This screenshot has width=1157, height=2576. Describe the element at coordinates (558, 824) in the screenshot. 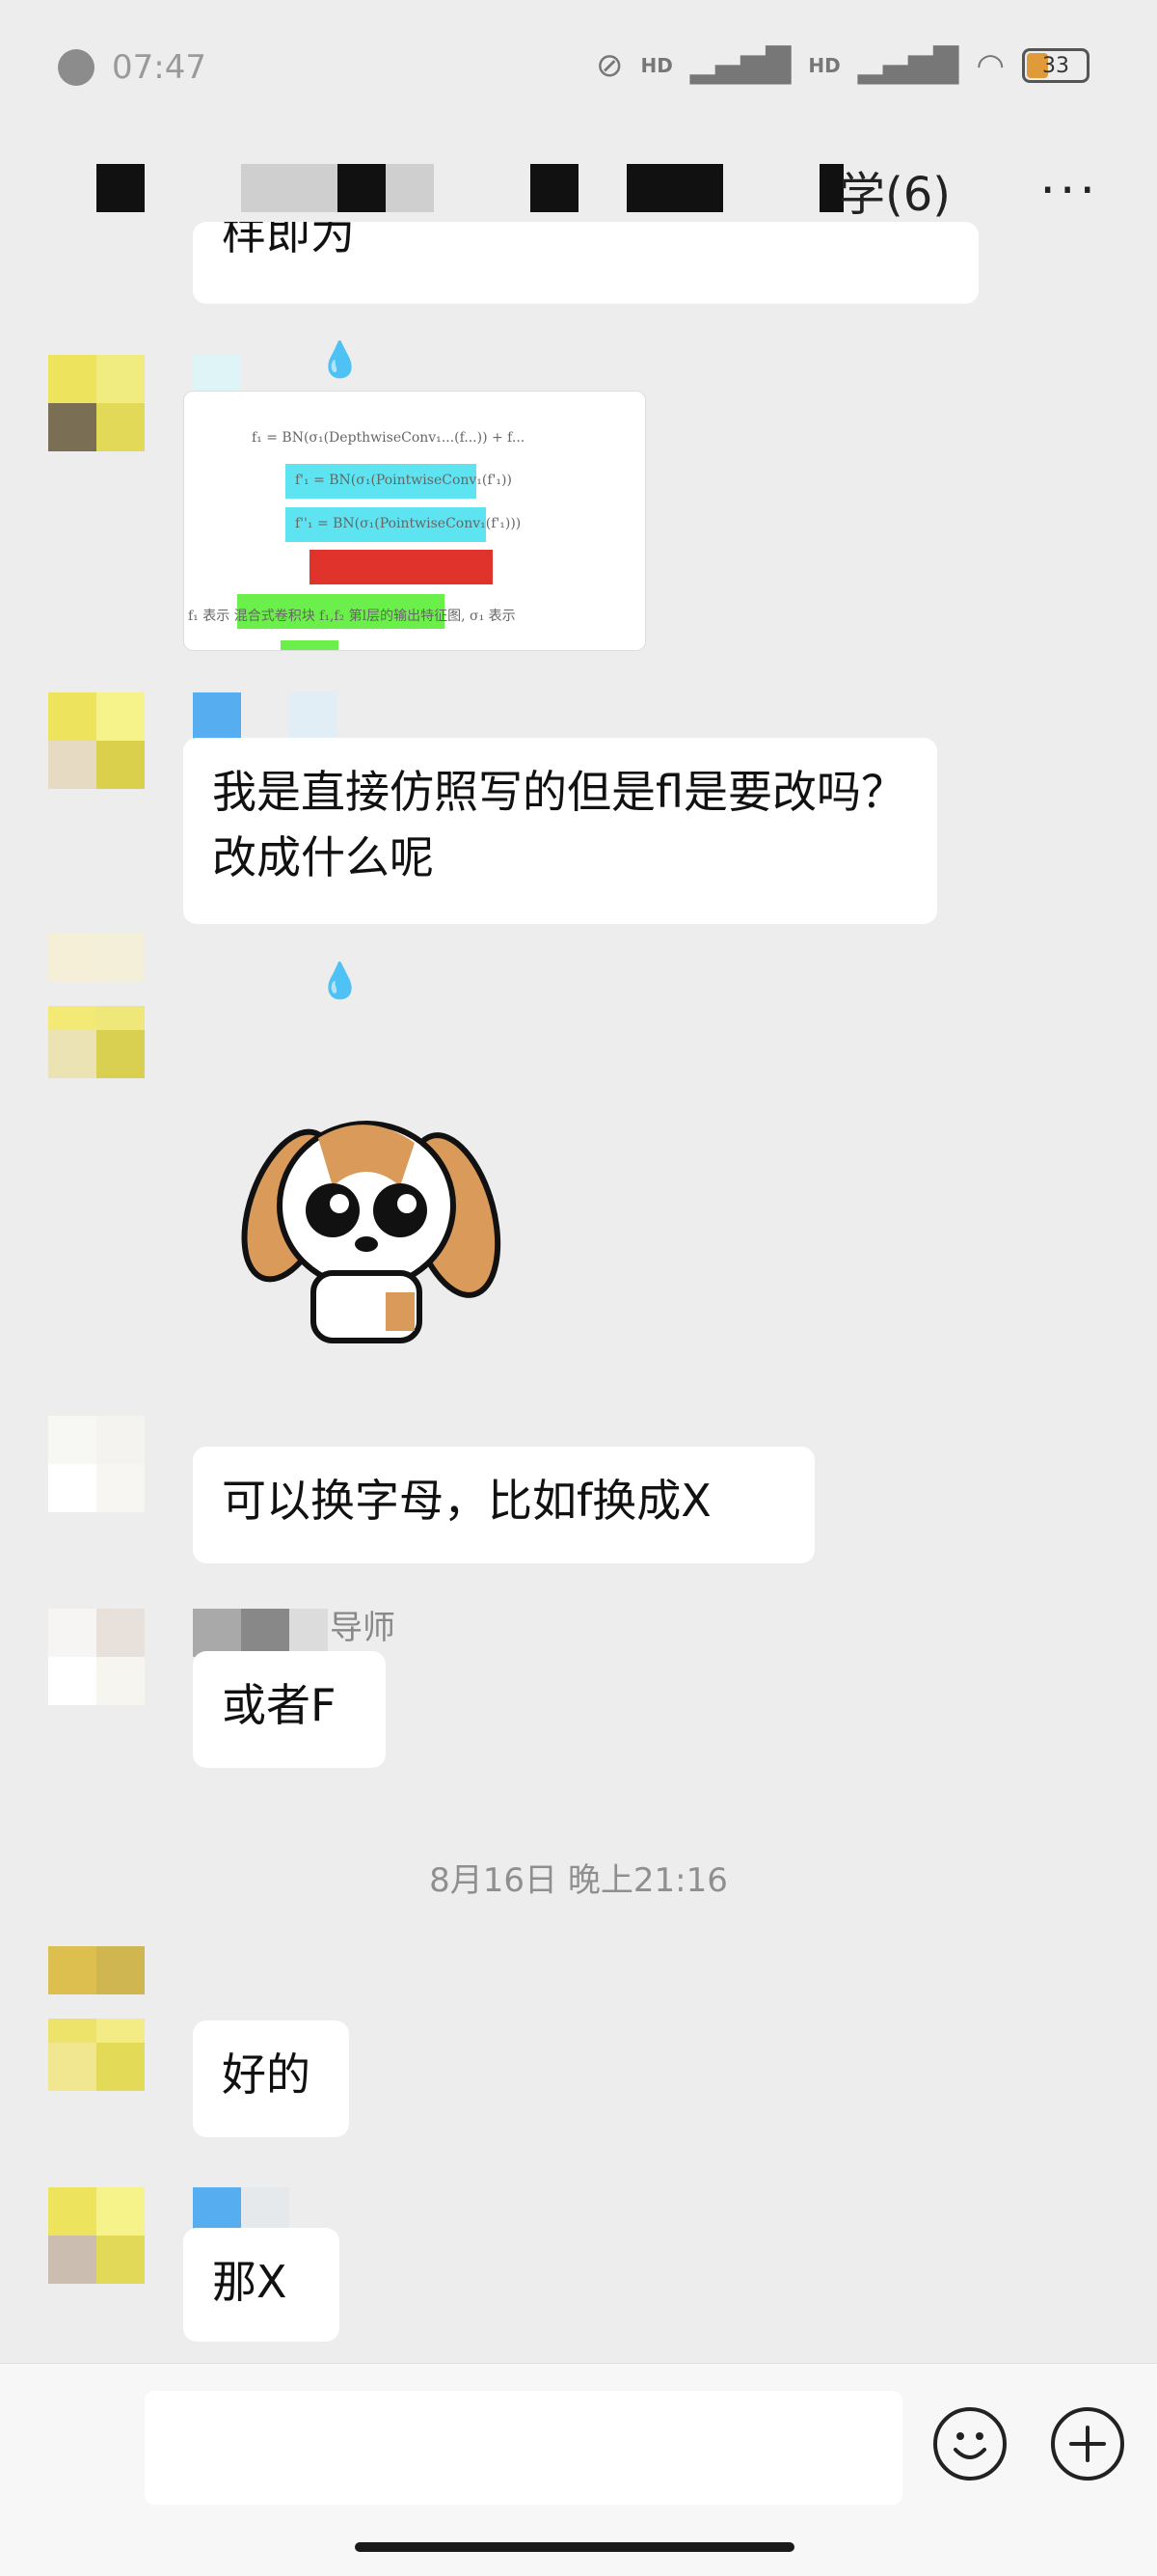

I see `message-text: 我是直接仿照写的但是fl是要改吗？改成什么呢` at that location.